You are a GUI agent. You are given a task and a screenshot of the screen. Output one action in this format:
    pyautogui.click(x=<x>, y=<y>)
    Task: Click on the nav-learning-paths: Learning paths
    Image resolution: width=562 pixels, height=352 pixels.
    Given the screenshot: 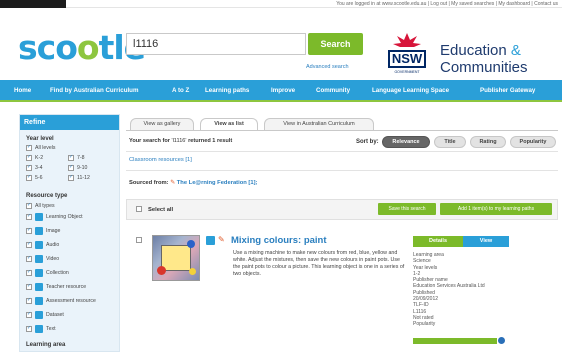 What is the action you would take?
    pyautogui.click(x=227, y=90)
    